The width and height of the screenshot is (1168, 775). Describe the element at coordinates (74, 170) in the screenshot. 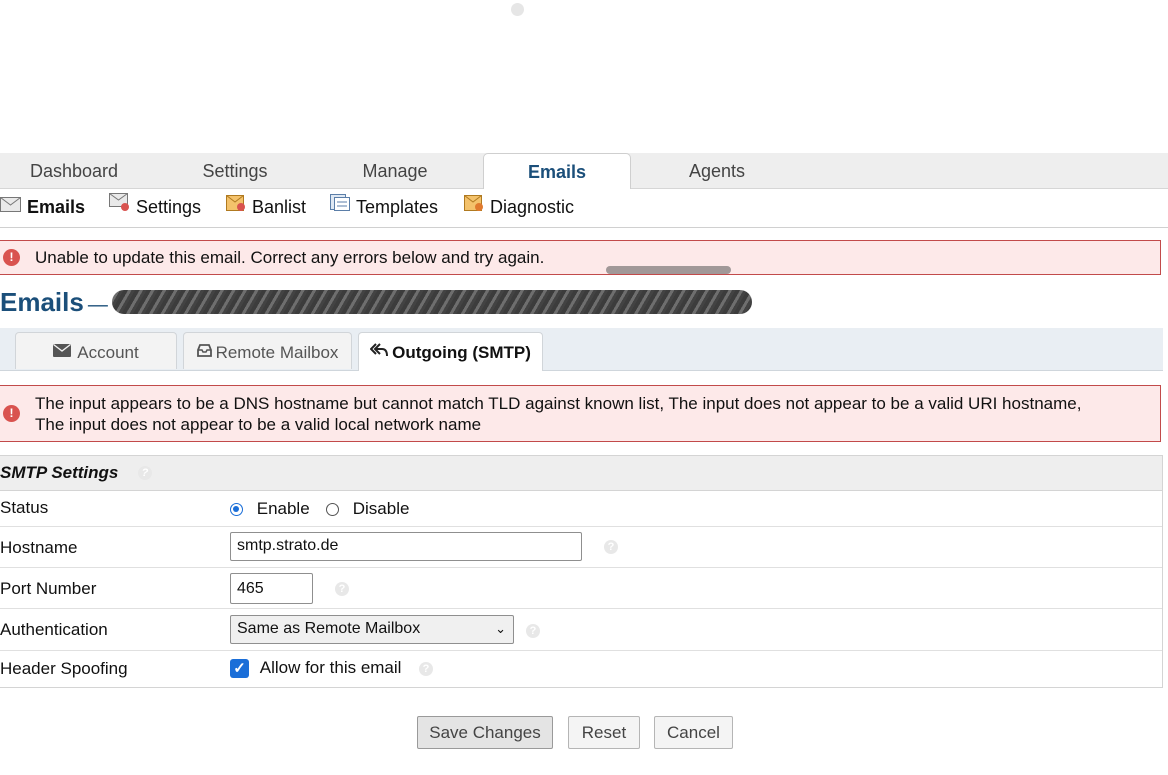

I see `nav-tab-dashboard: Dashboard` at that location.